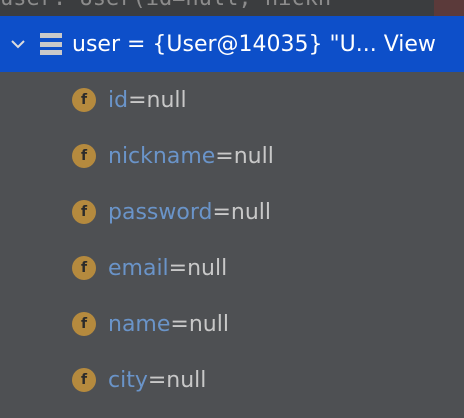 The height and width of the screenshot is (418, 464). Describe the element at coordinates (128, 380) in the screenshot. I see `field-name: city` at that location.